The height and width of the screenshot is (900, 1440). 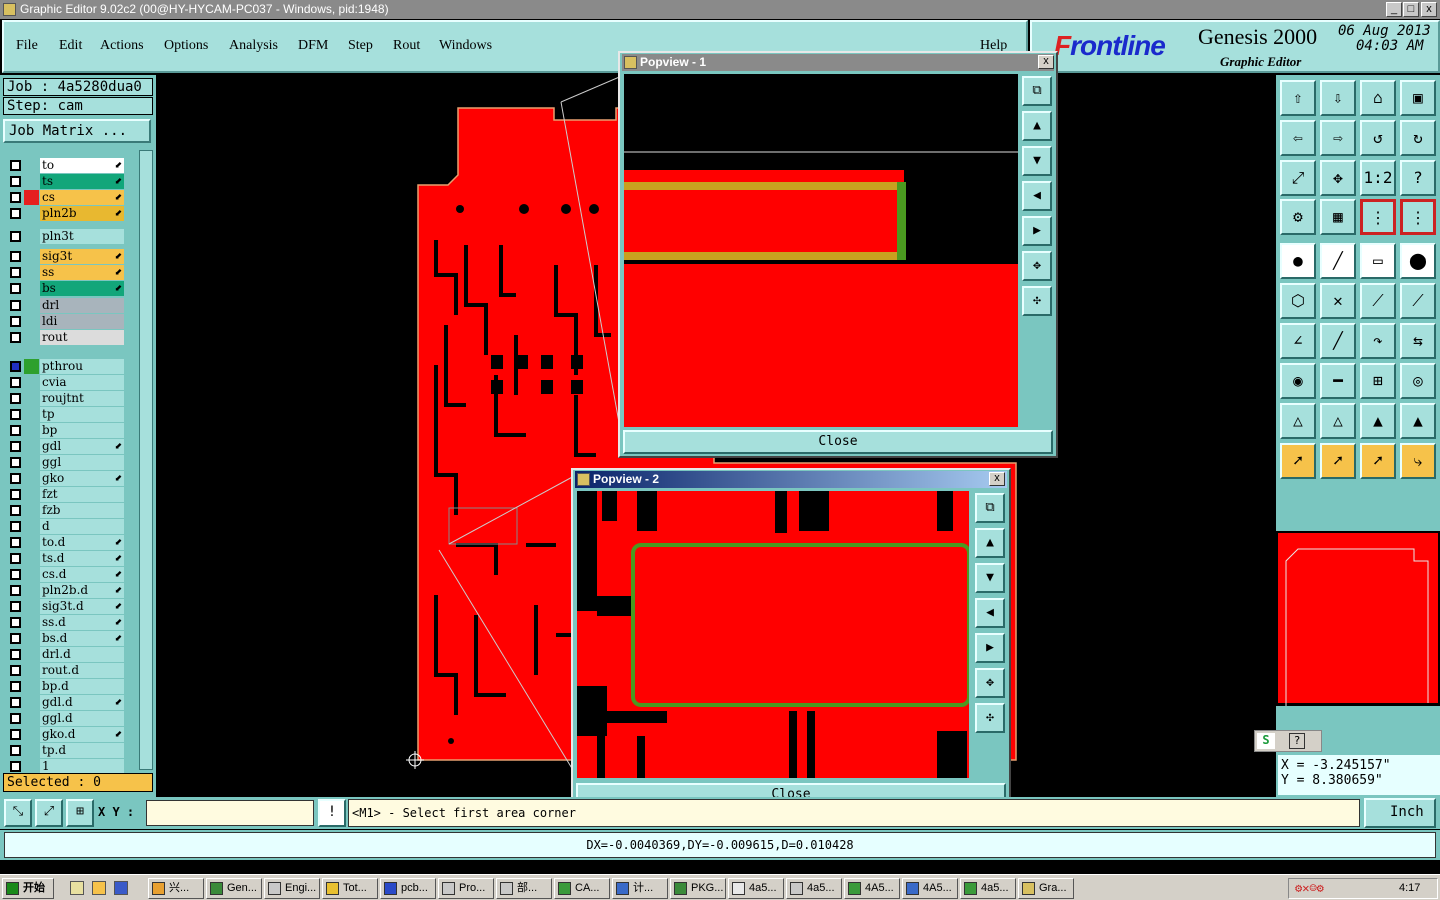 I want to click on layer-name: fzb, so click(x=82, y=510).